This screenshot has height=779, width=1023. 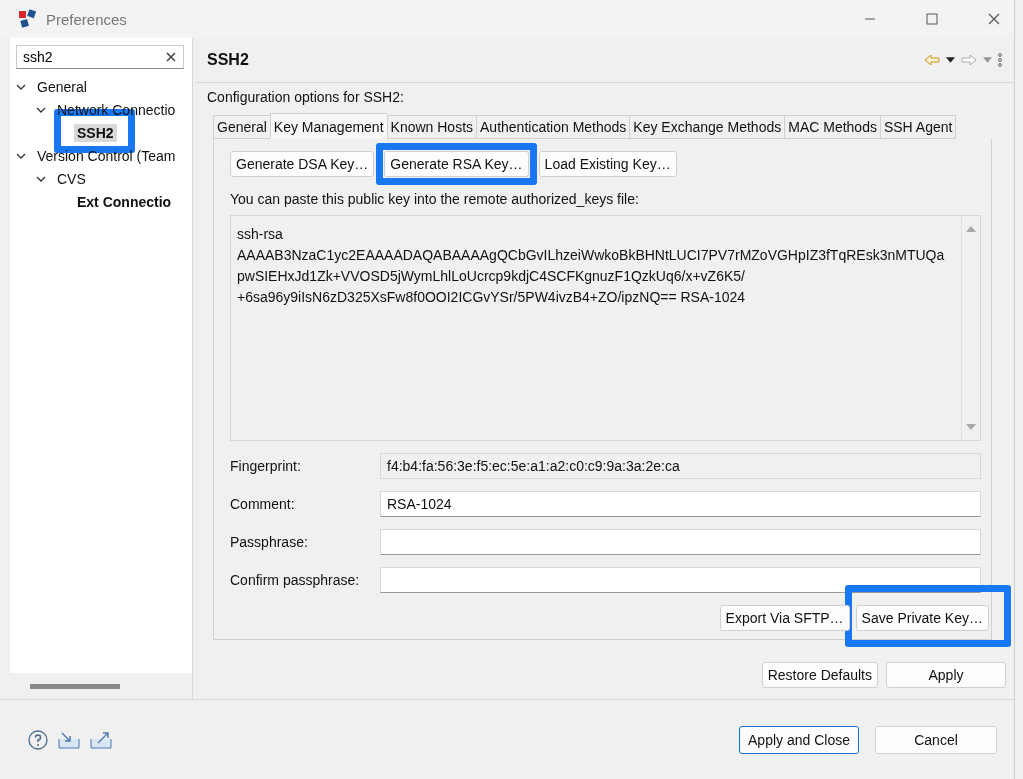 What do you see at coordinates (86, 19) in the screenshot?
I see `window-title: Preferences` at bounding box center [86, 19].